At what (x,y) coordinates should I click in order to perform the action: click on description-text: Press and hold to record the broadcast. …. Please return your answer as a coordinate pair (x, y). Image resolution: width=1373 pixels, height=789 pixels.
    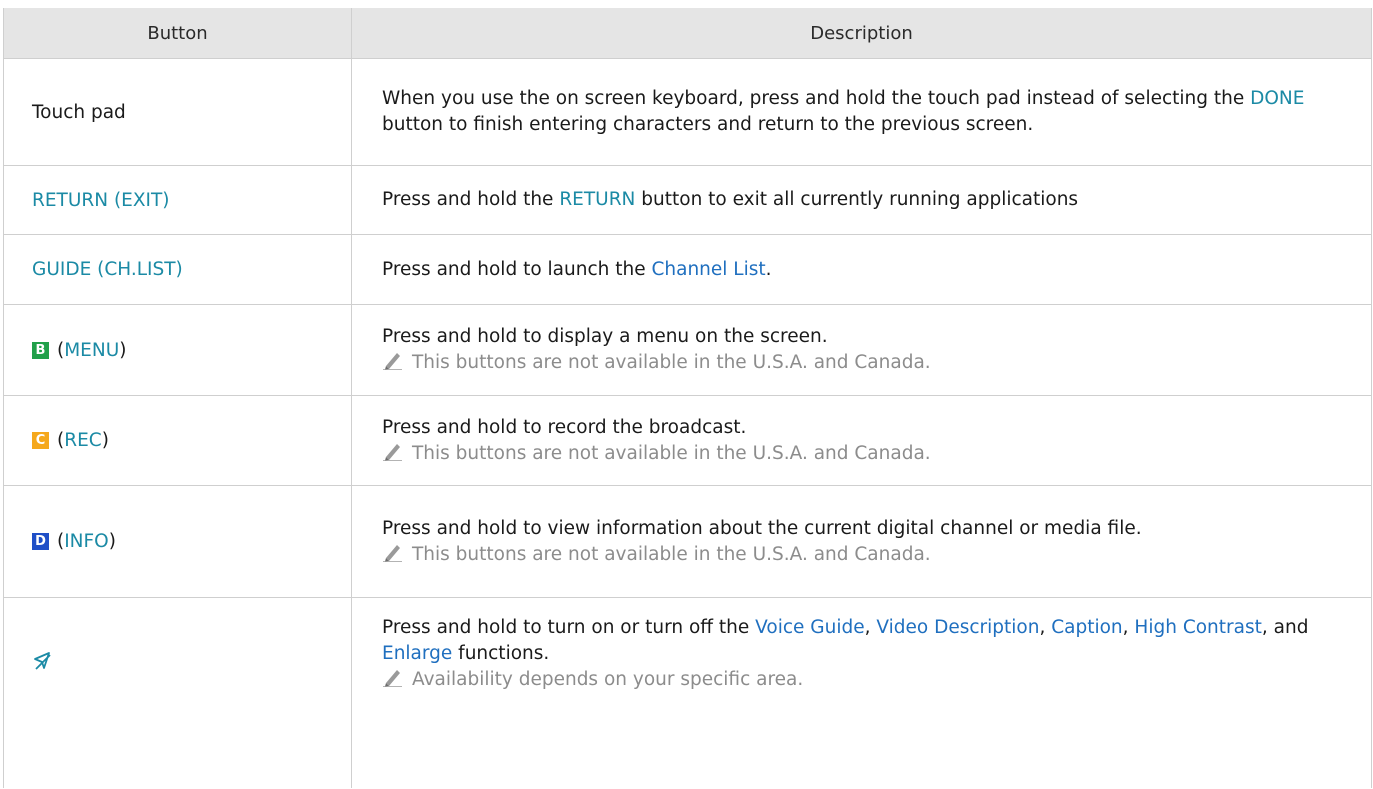
    Looking at the image, I should click on (656, 441).